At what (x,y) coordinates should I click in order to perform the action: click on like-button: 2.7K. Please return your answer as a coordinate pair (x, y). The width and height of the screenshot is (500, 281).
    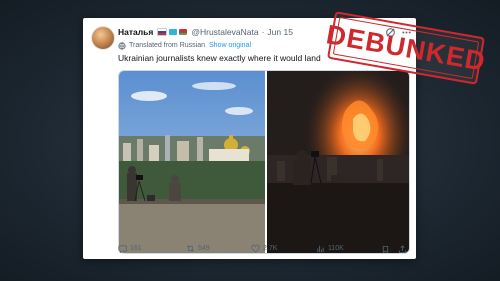
    Looking at the image, I should click on (264, 248).